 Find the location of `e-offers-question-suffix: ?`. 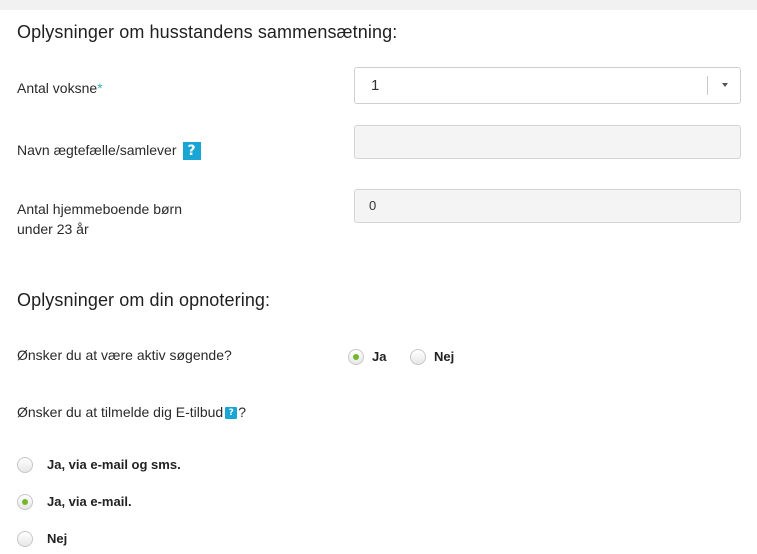

e-offers-question-suffix: ? is located at coordinates (242, 412).